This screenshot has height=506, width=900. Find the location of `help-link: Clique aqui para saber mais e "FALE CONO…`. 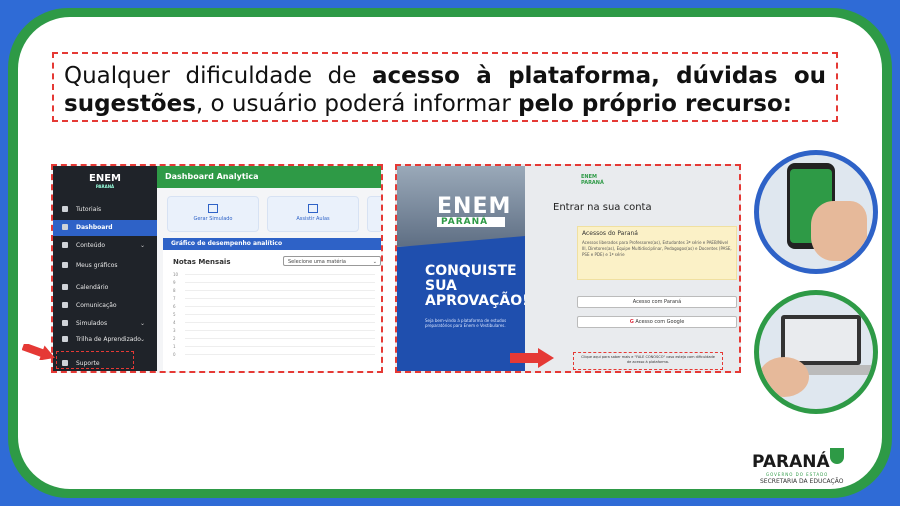

help-link: Clique aqui para saber mais e "FALE CONO… is located at coordinates (648, 361).